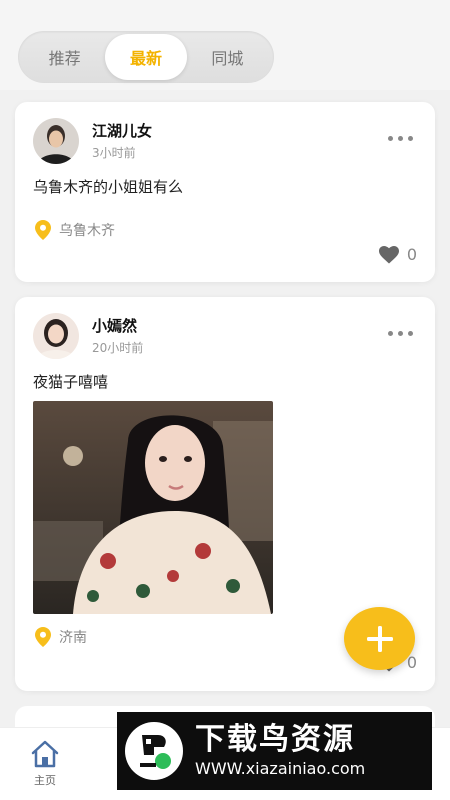  I want to click on feed-tabs: 推荐 最新 同城, so click(146, 57).